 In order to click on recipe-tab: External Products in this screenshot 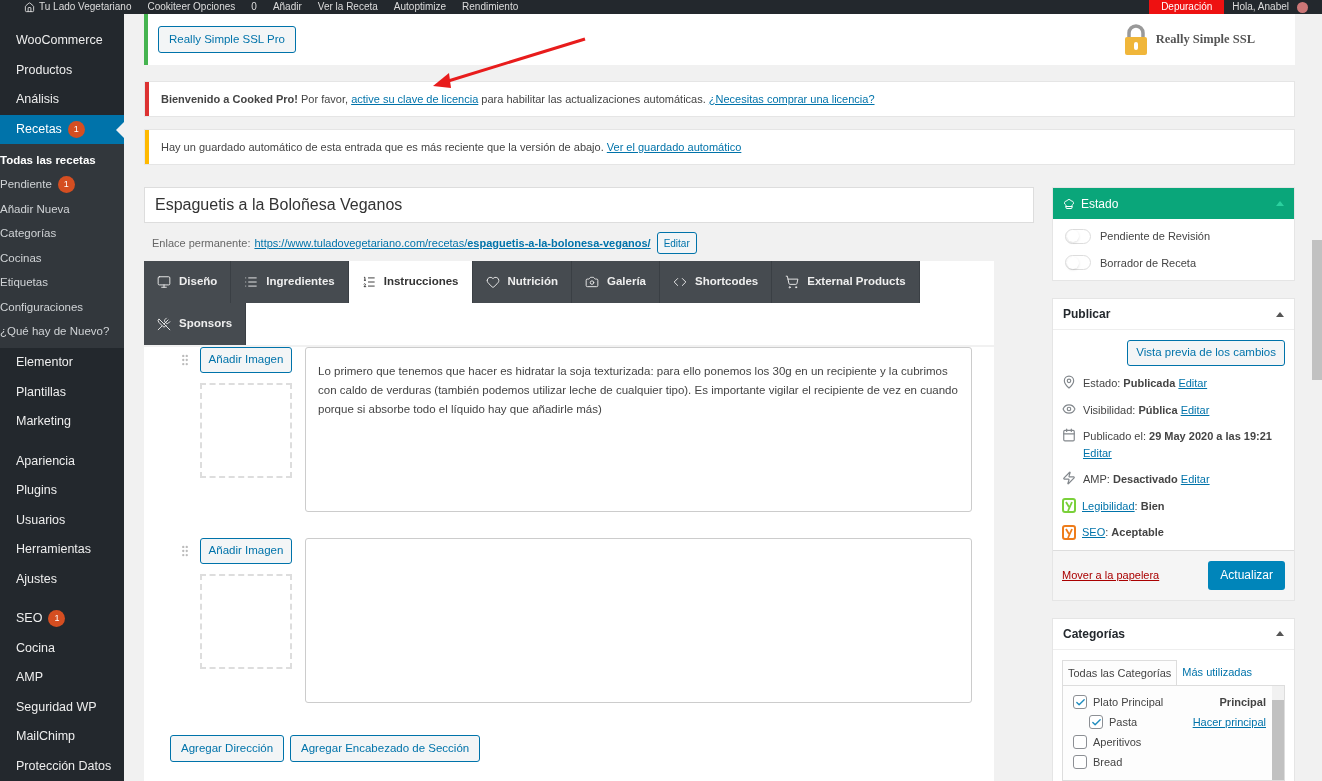, I will do `click(846, 282)`.